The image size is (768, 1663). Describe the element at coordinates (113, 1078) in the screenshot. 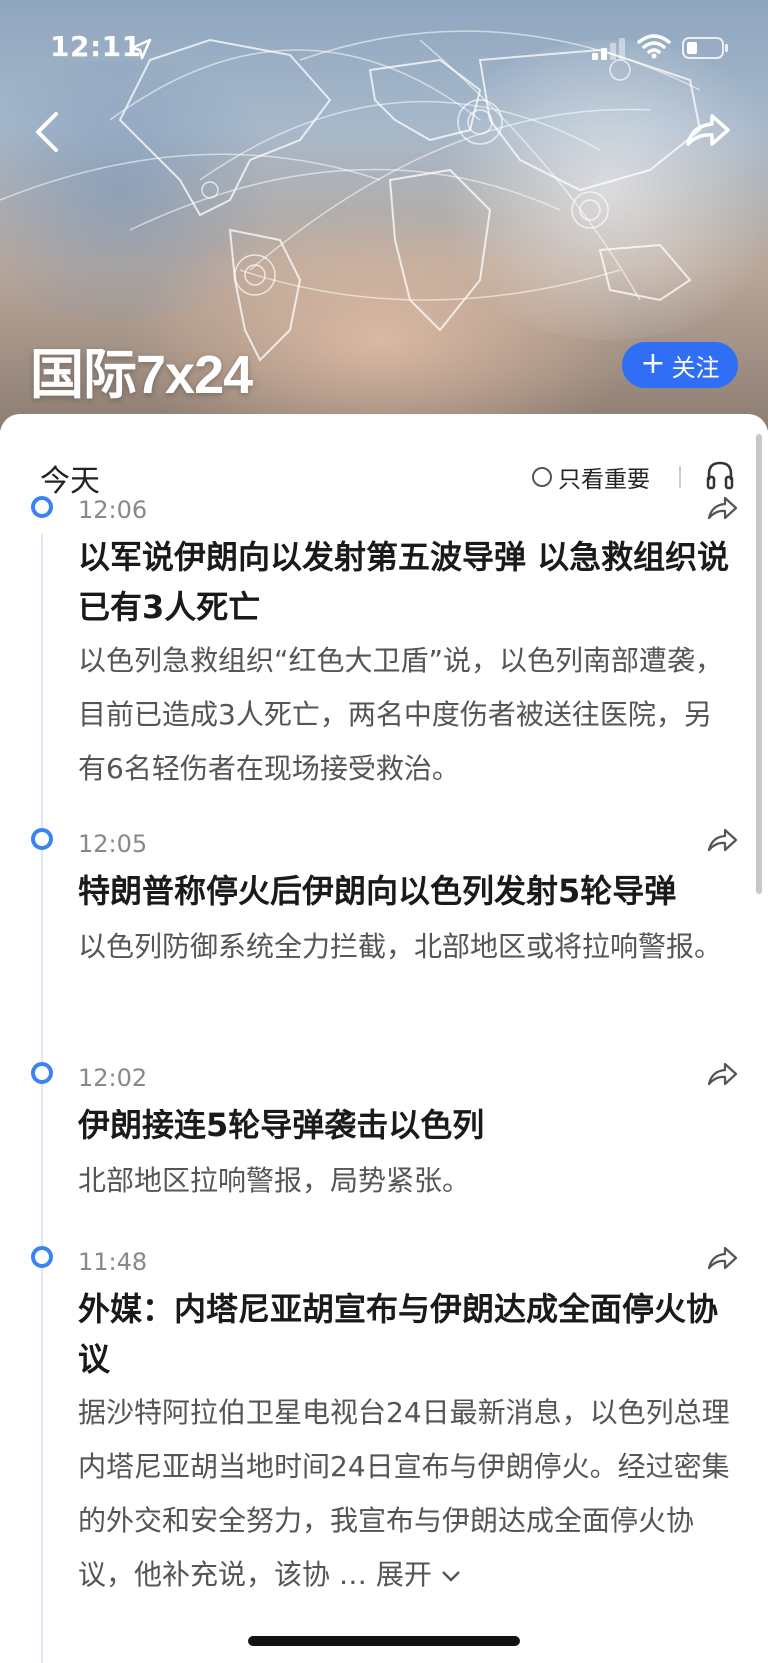

I see `news-time: 12:02` at that location.